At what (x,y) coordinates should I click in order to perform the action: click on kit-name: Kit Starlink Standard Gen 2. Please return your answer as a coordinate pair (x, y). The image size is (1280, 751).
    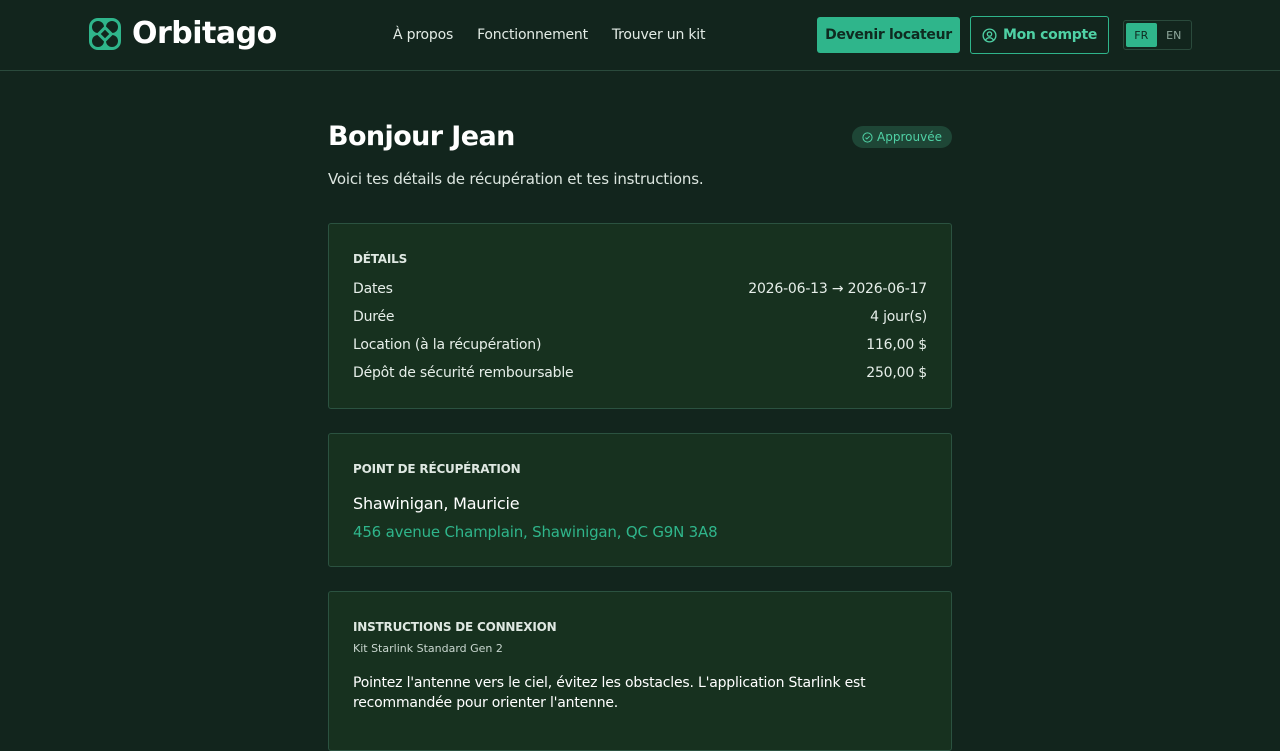
    Looking at the image, I should click on (428, 648).